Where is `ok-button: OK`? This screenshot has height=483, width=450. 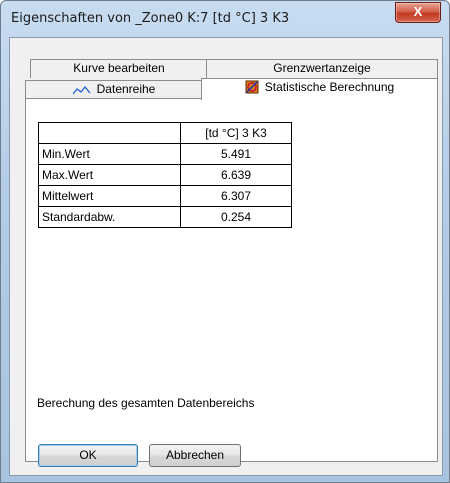 ok-button: OK is located at coordinates (88, 455).